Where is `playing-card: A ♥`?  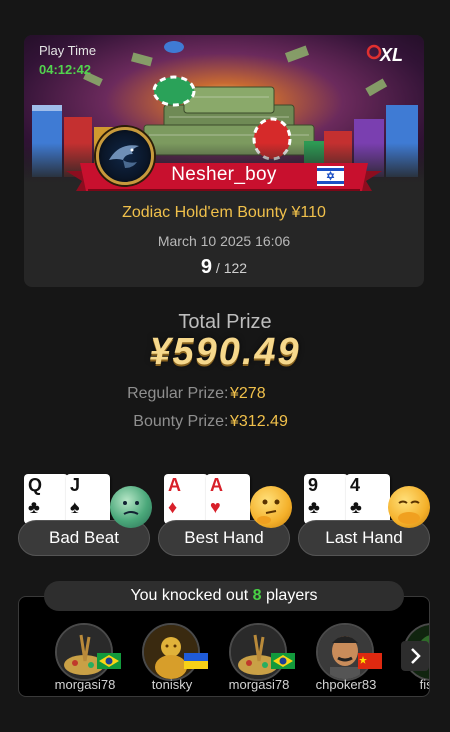
playing-card: A ♥ is located at coordinates (228, 499).